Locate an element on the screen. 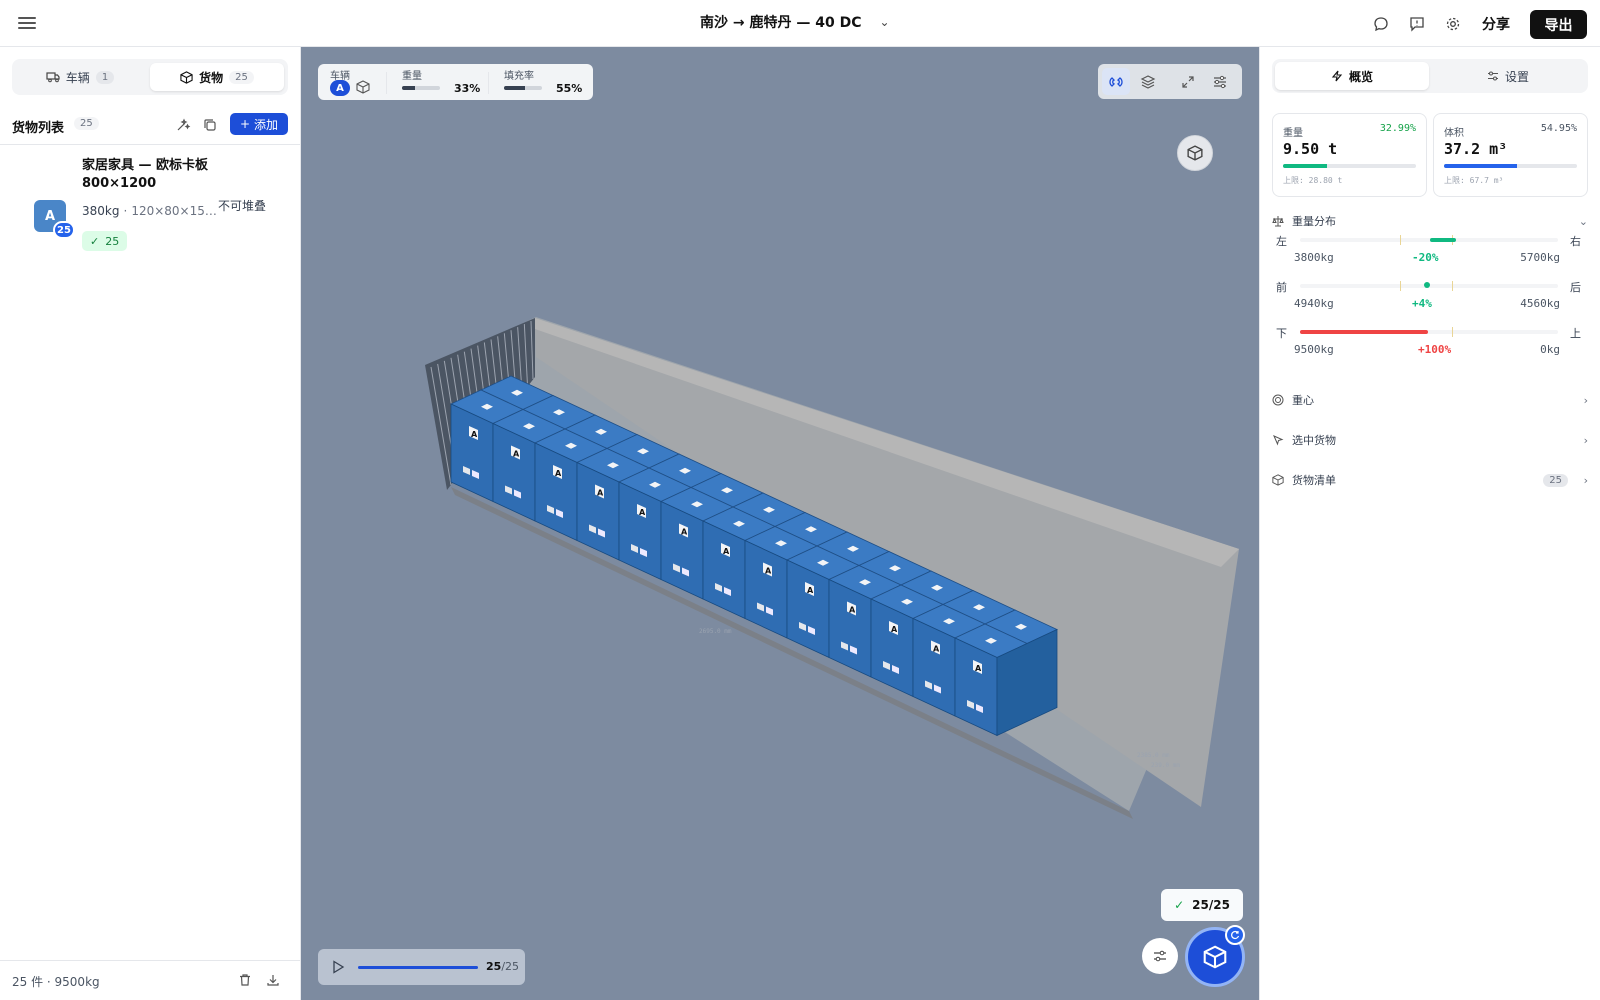 This screenshot has width=1600, height=1000. distribution-right-value: 5700kg is located at coordinates (1540, 257).